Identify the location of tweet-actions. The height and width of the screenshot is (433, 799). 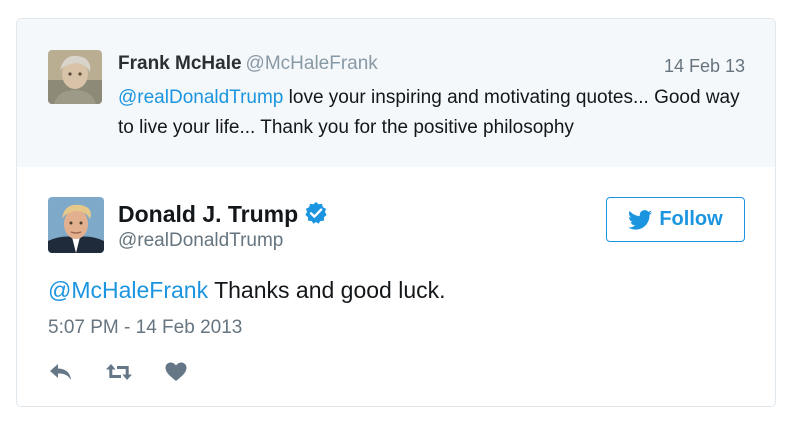
(133, 372).